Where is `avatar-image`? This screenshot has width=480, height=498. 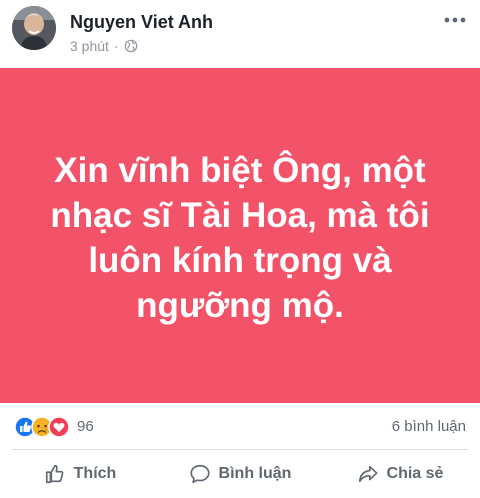 avatar-image is located at coordinates (34, 28).